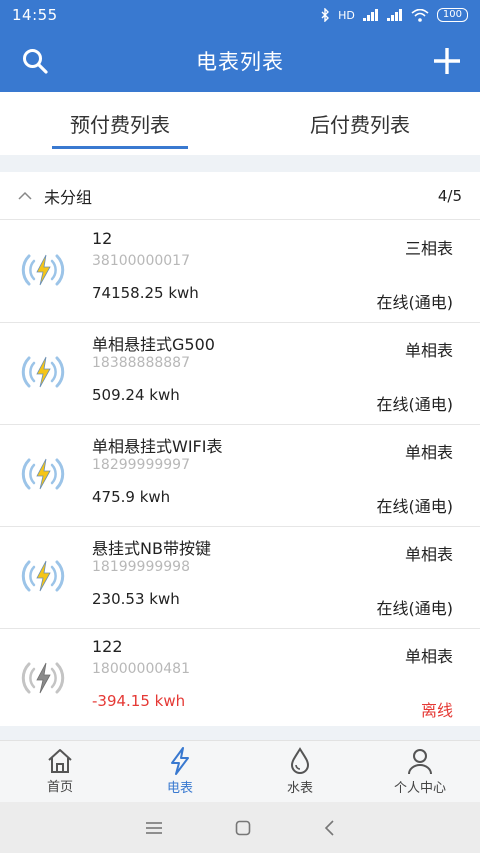 Image resolution: width=480 pixels, height=853 pixels. I want to click on page-title: 电表列表, so click(240, 62).